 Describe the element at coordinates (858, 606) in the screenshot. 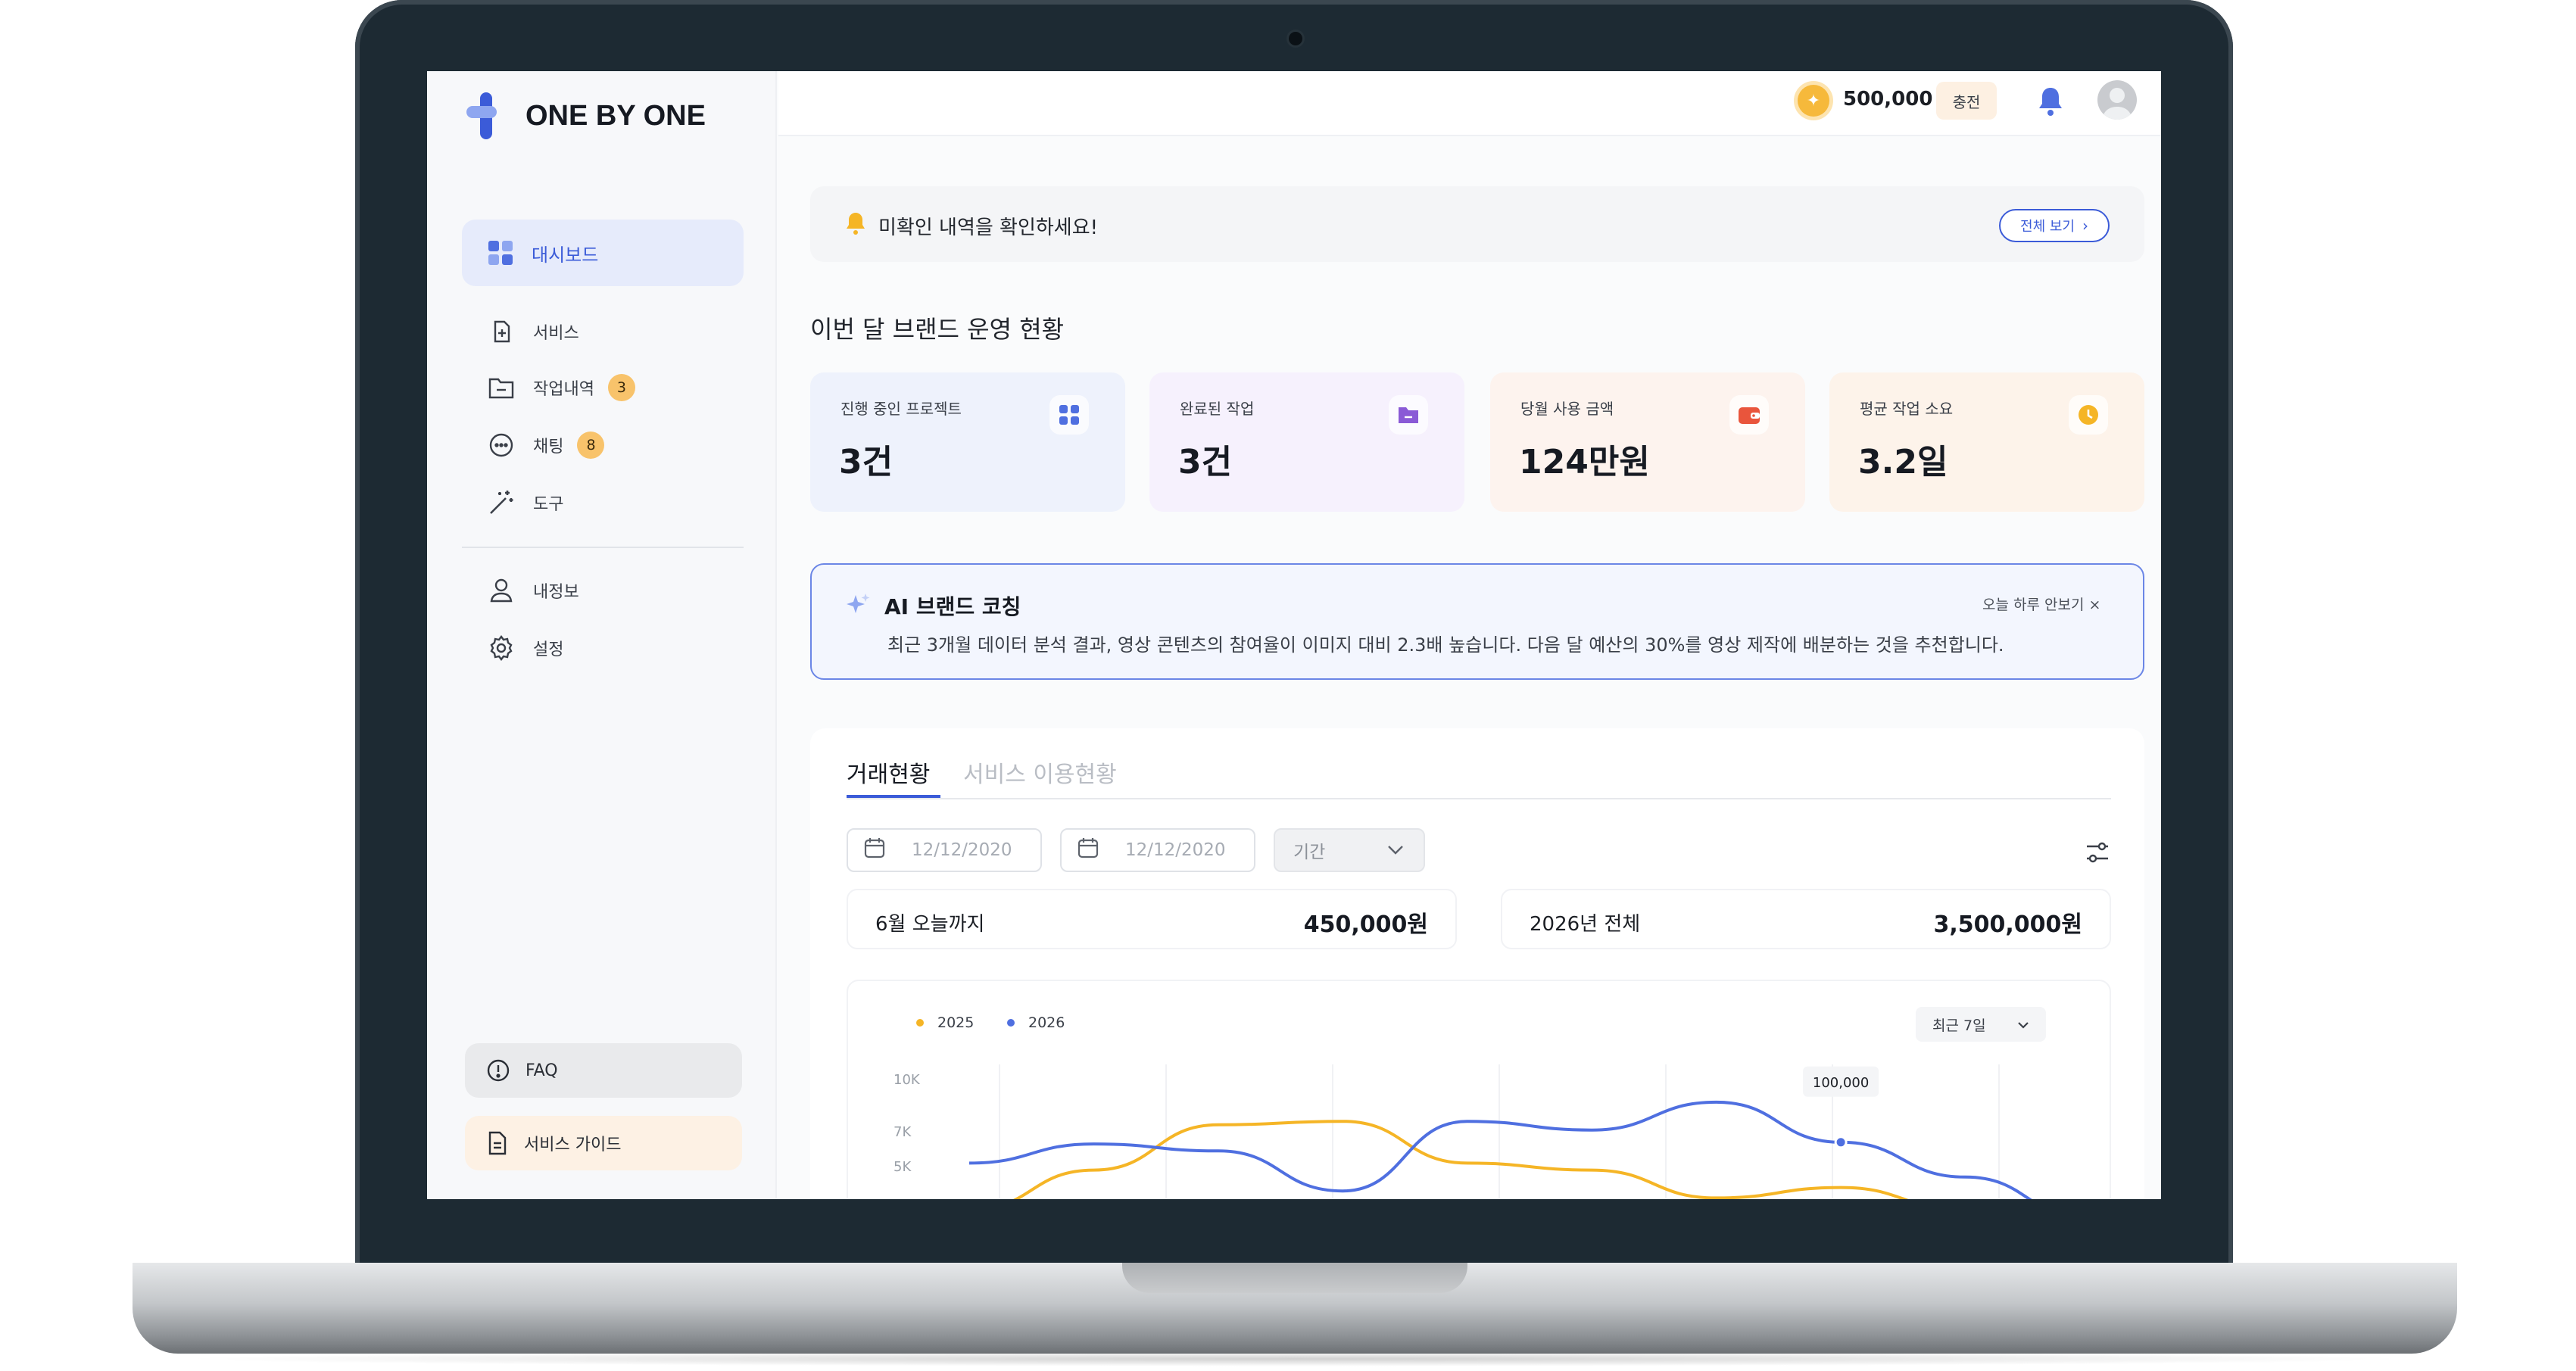

I see `sparkle-icon` at that location.